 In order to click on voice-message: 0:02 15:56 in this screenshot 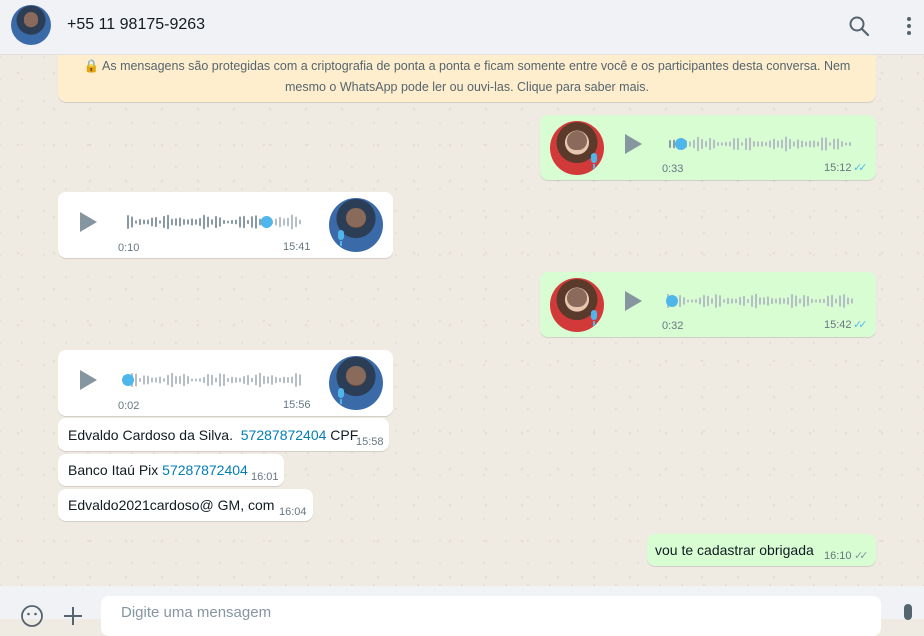, I will do `click(225, 383)`.